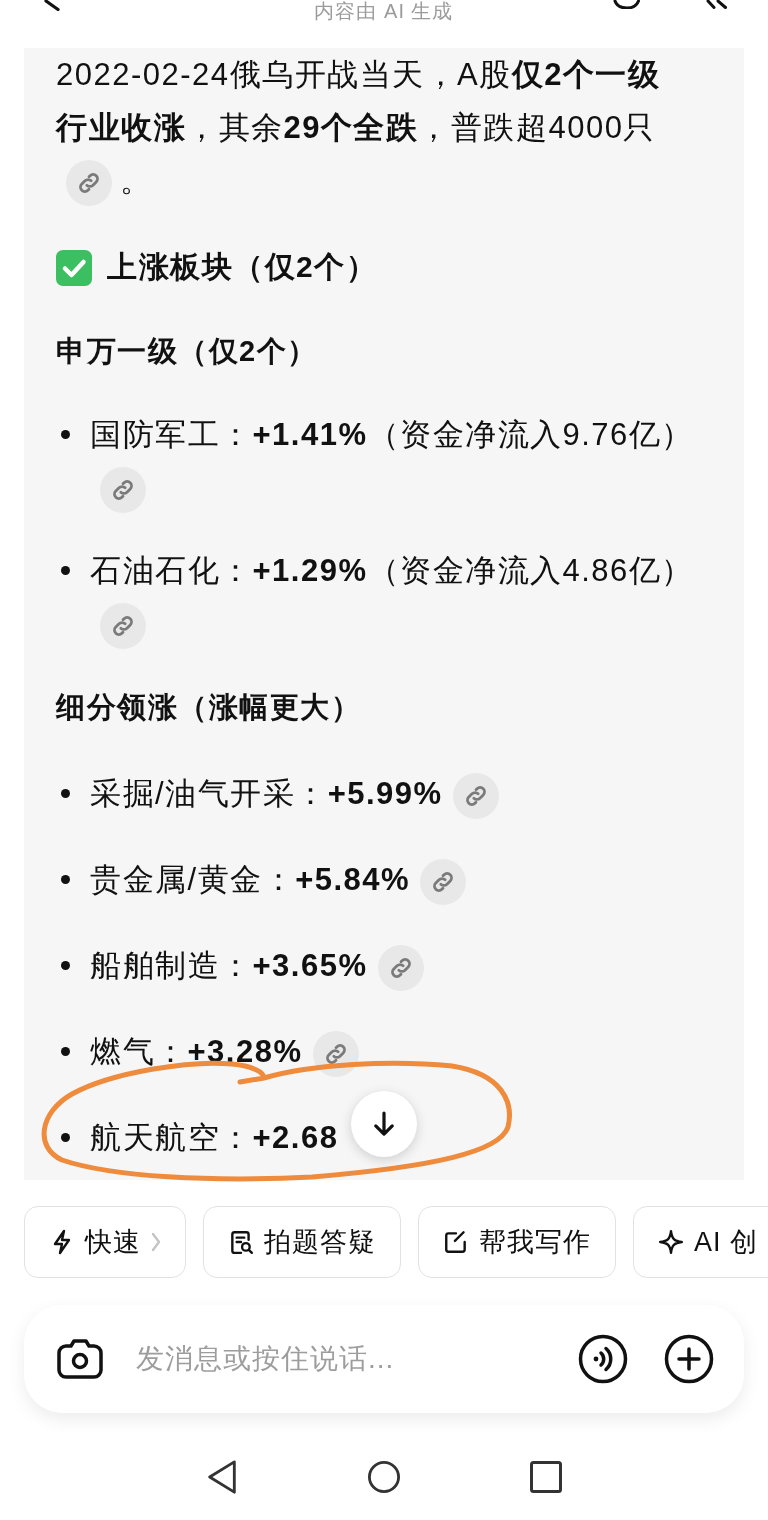 This screenshot has height=1520, width=768. I want to click on section-heading: 上涨板块（仅2个）, so click(242, 267).